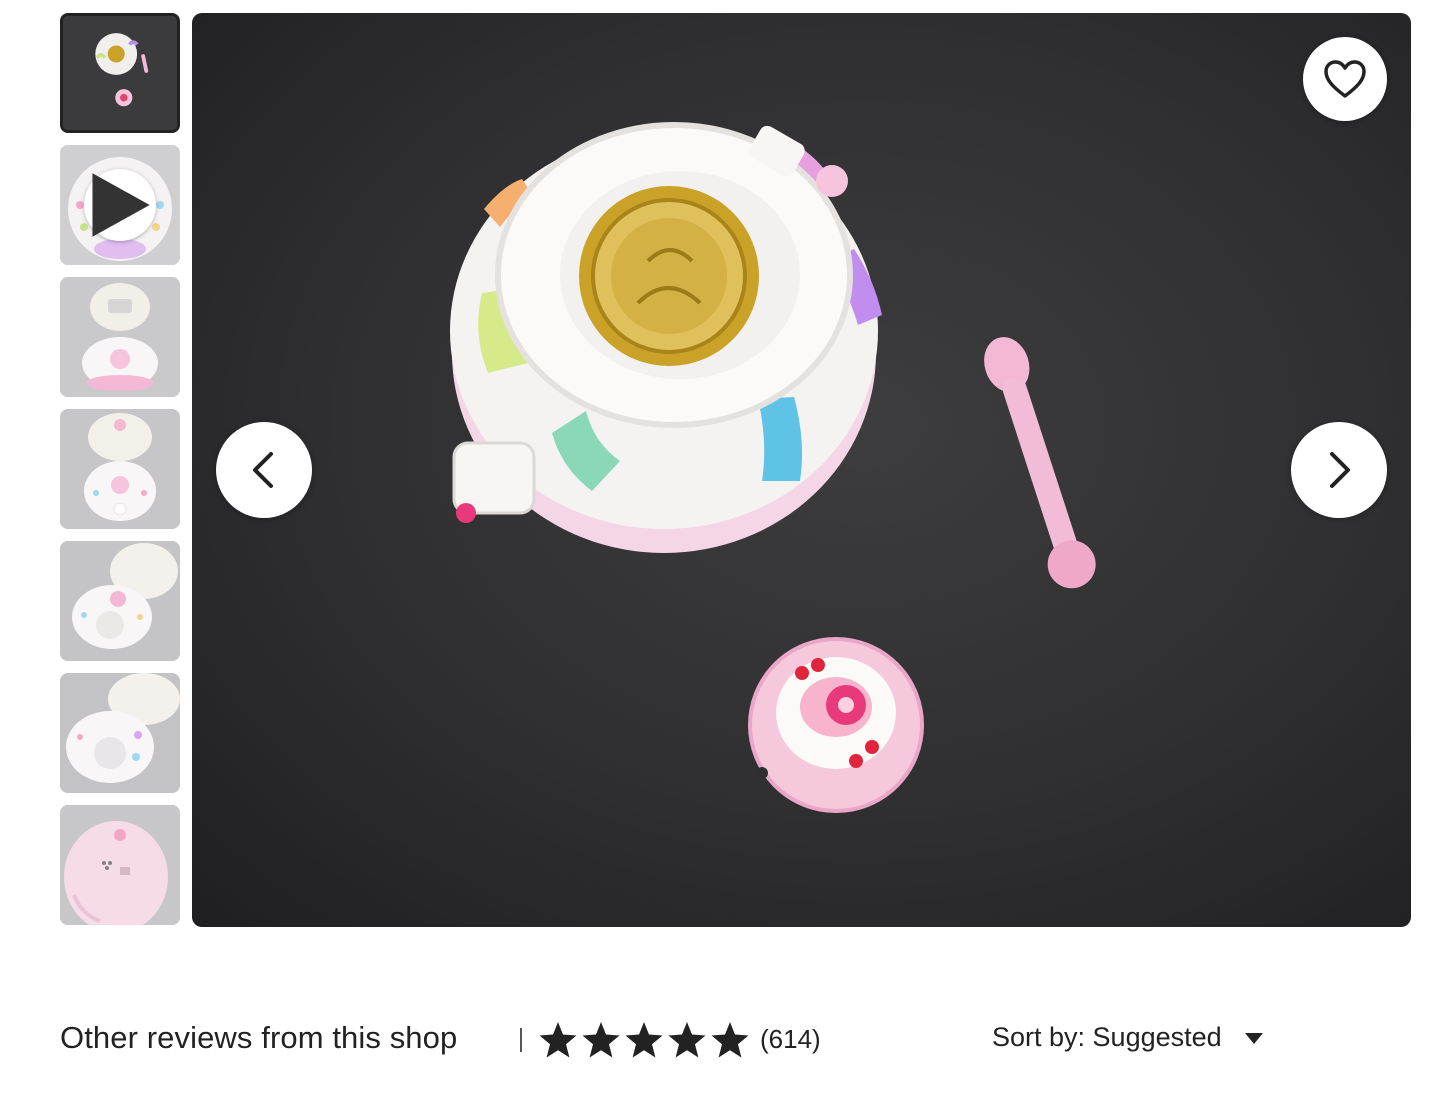  I want to click on play-icon, so click(121, 205).